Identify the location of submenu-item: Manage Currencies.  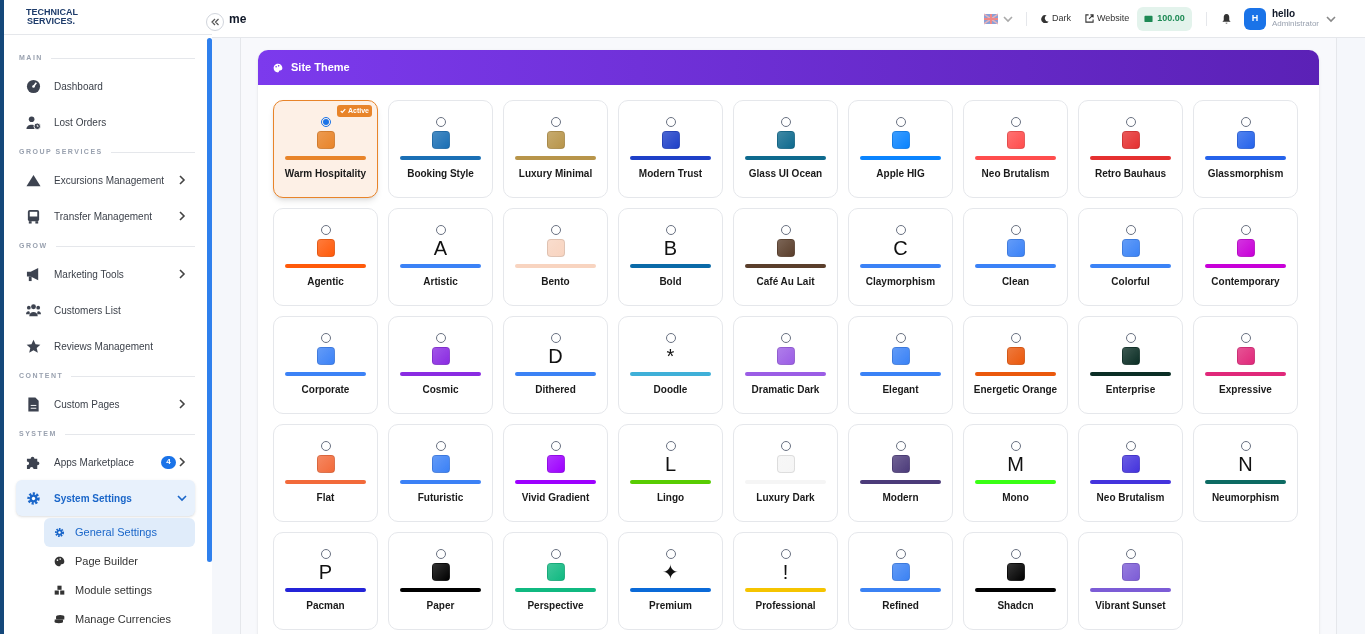
(119, 619).